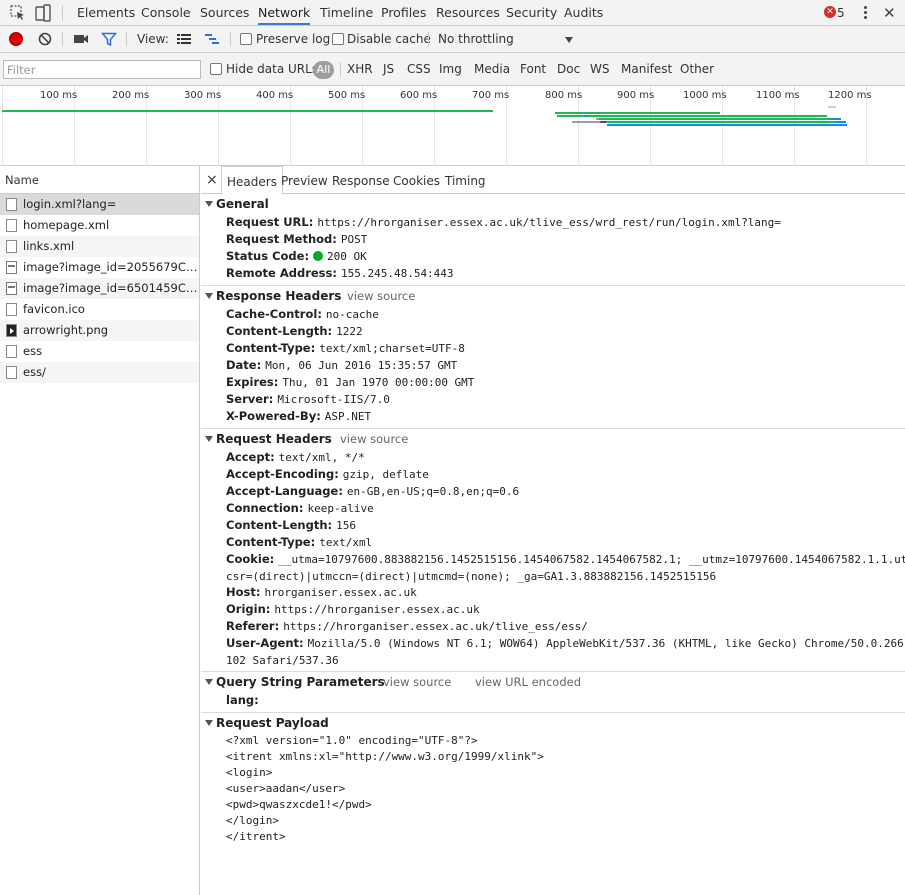 This screenshot has height=895, width=905. I want to click on filter-ws: WS, so click(599, 69).